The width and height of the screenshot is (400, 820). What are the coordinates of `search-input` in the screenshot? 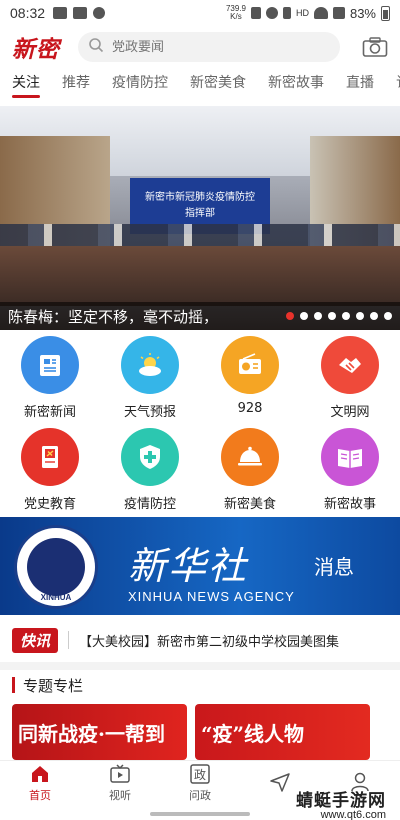 It's located at (212, 47).